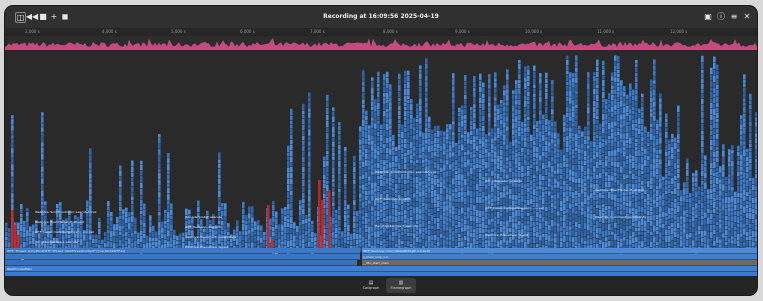  Describe the element at coordinates (747, 17) in the screenshot. I see `close-icon: ✕` at that location.